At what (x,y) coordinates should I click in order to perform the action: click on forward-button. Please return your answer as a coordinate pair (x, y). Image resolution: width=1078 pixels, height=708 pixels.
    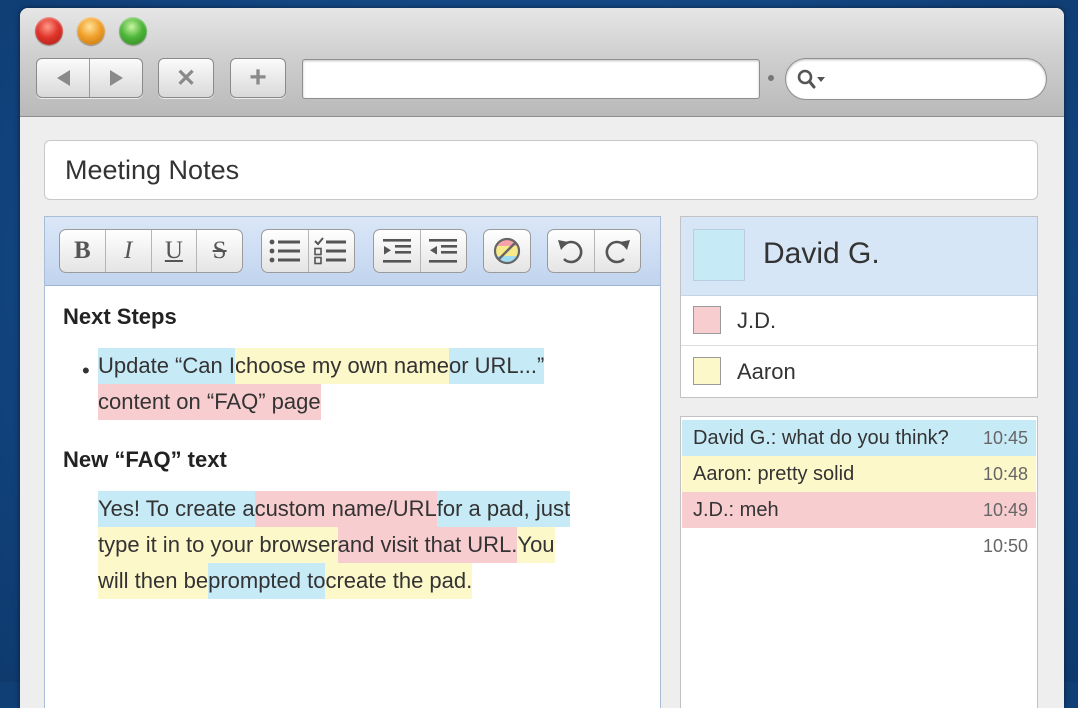
    Looking at the image, I should click on (116, 78).